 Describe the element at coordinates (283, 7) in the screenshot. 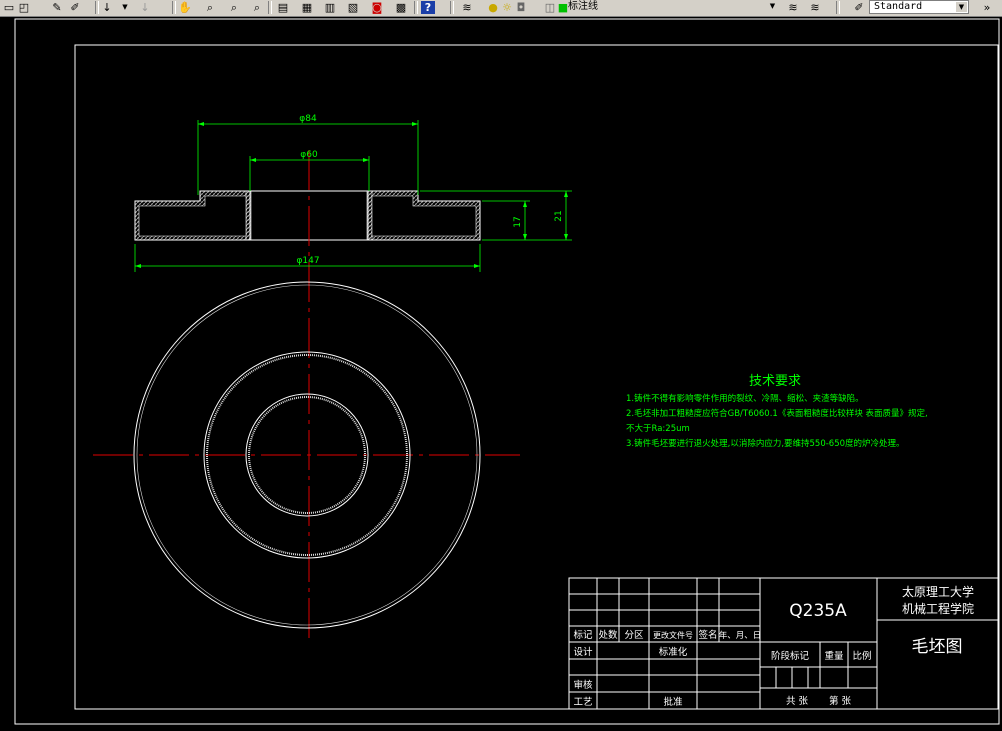

I see `properties-icon: ▤` at that location.